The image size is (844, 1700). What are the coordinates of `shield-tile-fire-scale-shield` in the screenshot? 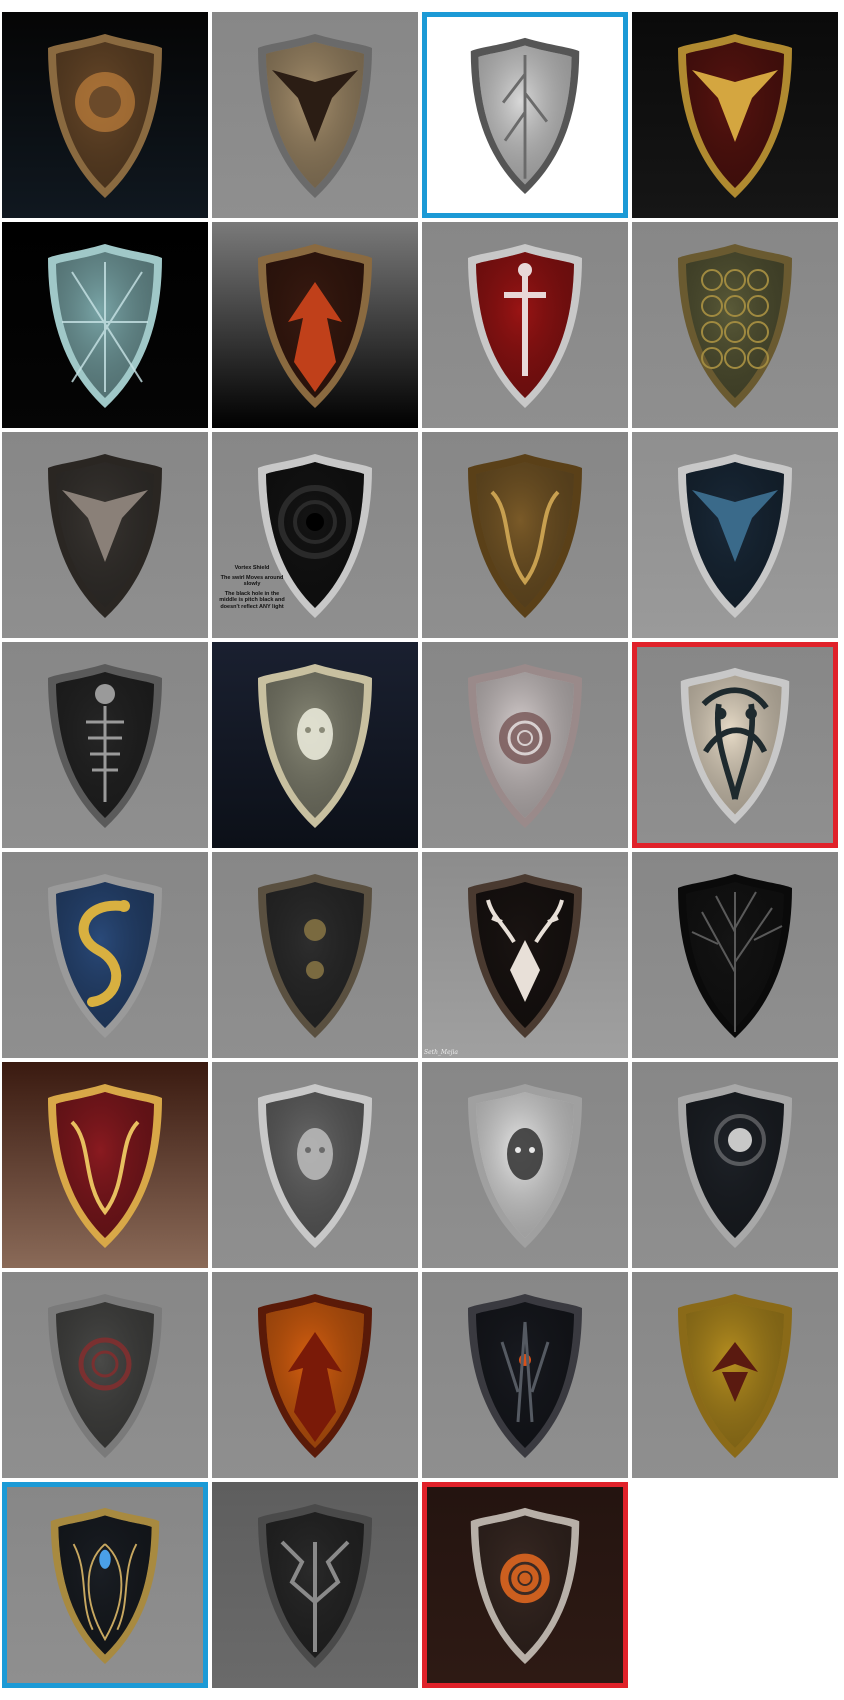 It's located at (315, 325).